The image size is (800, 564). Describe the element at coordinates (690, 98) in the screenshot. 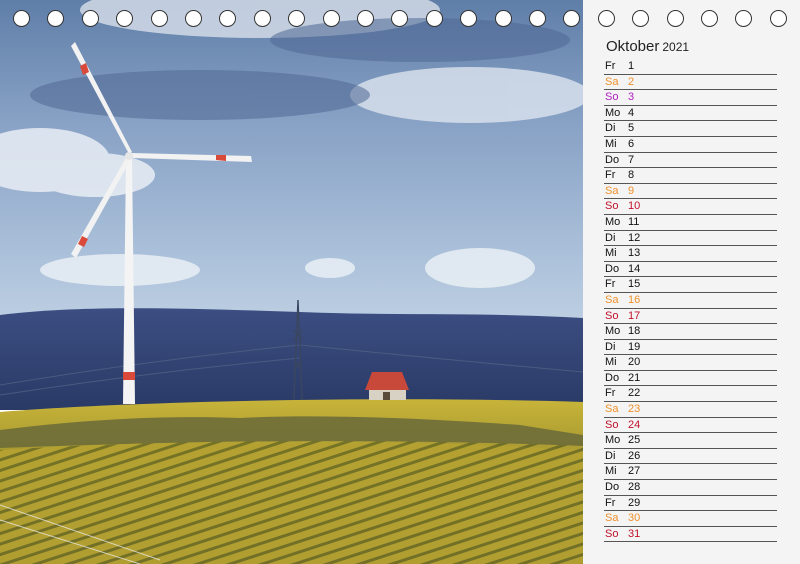

I see `day-row: So 3` at that location.